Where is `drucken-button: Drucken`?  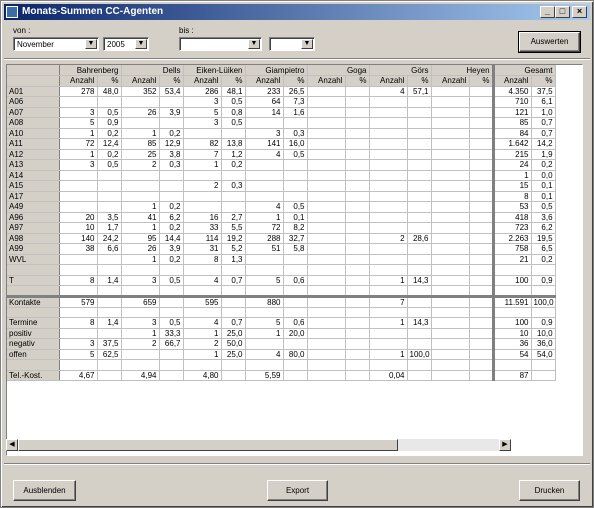
drucken-button: Drucken is located at coordinates (549, 490).